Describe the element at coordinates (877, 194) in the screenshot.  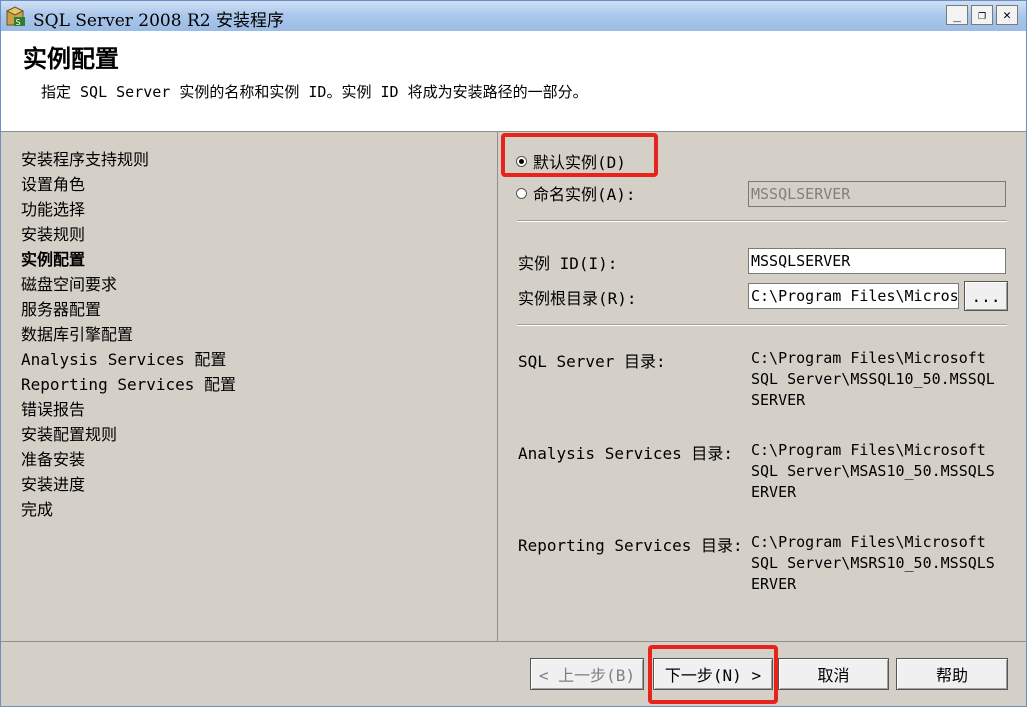
I see `named-instance-input: MSSQLSERVER` at that location.